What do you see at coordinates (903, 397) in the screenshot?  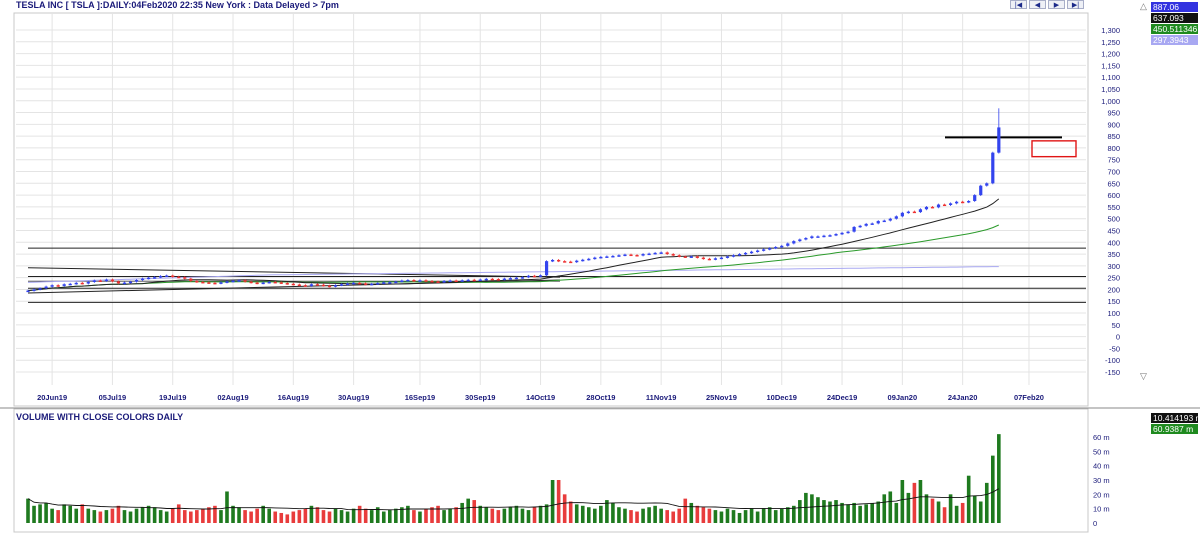 I see `x-tick-label: 09Jan20` at bounding box center [903, 397].